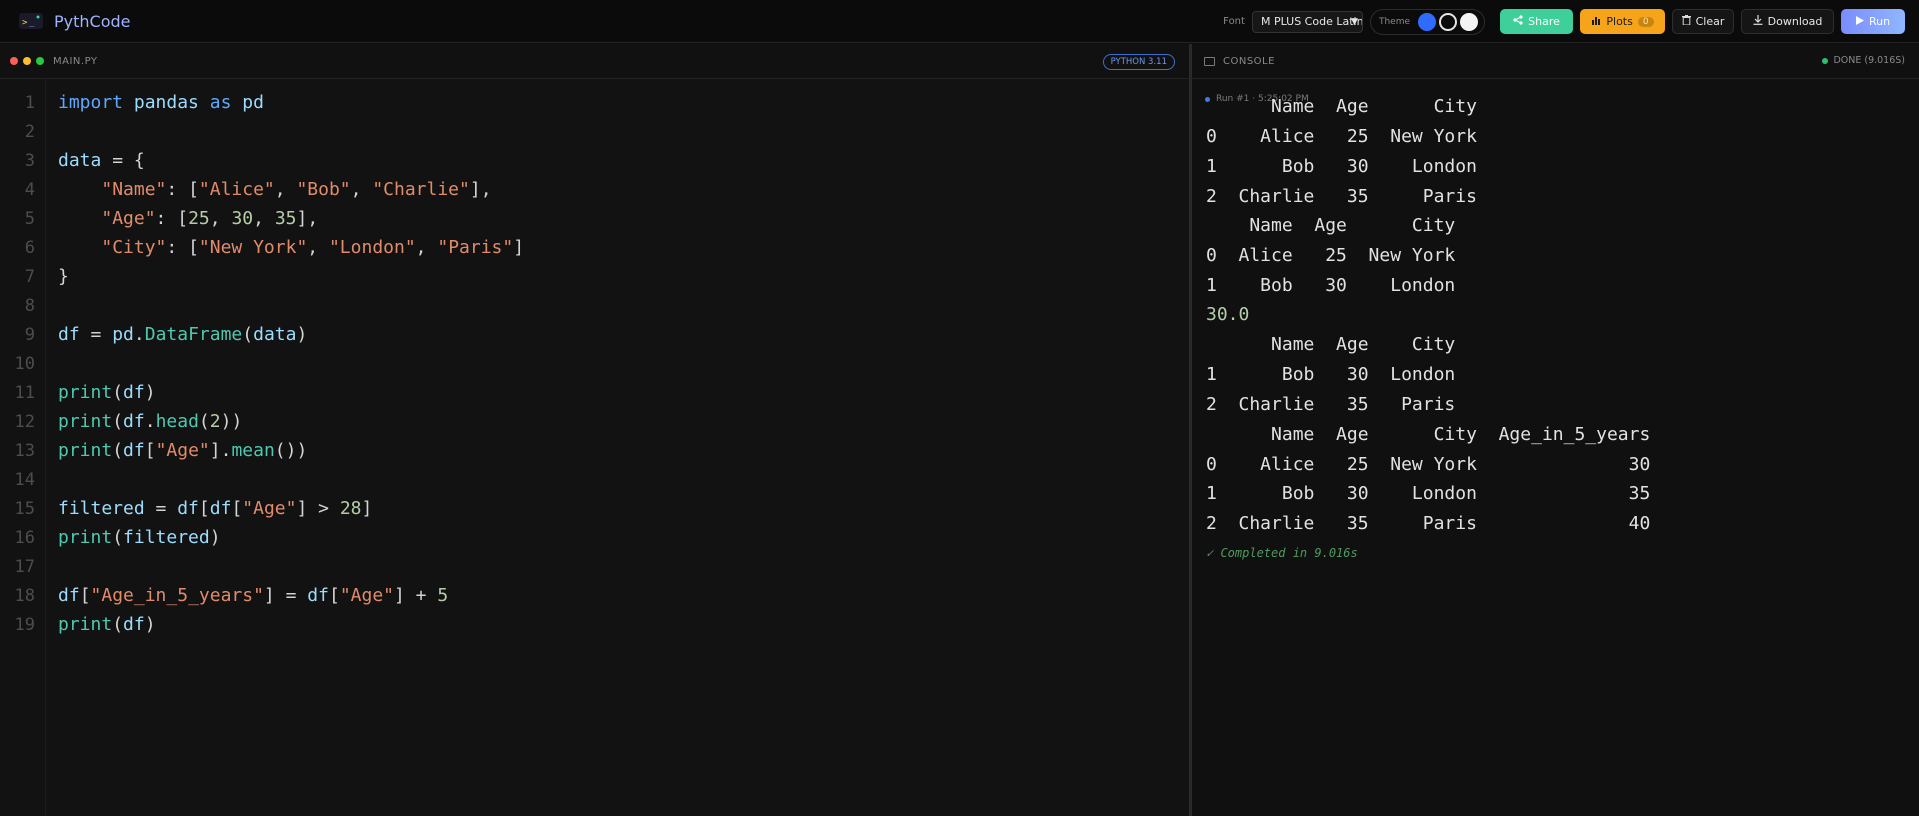 The height and width of the screenshot is (816, 1919). What do you see at coordinates (594, 61) in the screenshot?
I see `editor-header: MAIN.PY PYTHON 3.11` at bounding box center [594, 61].